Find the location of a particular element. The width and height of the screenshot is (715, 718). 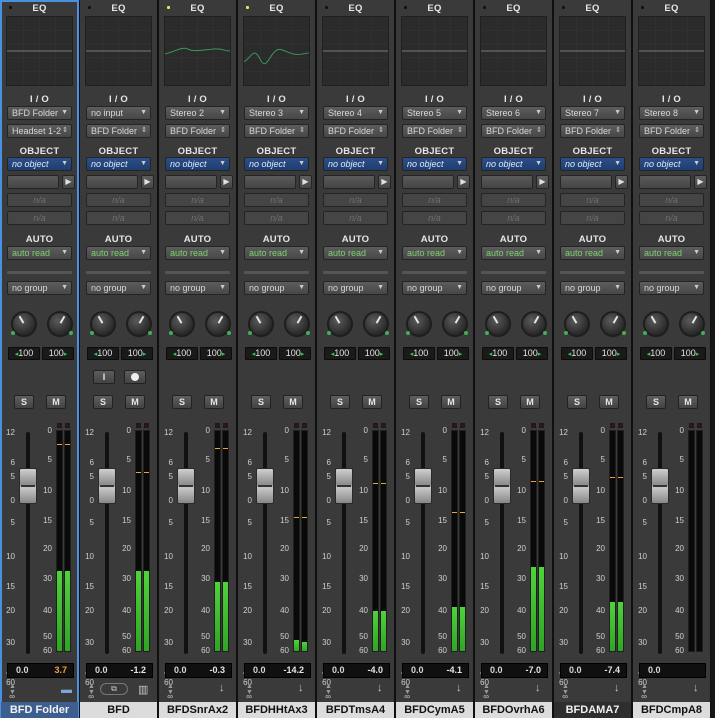

input-selector: BFD Folder ▼ is located at coordinates (39, 113).